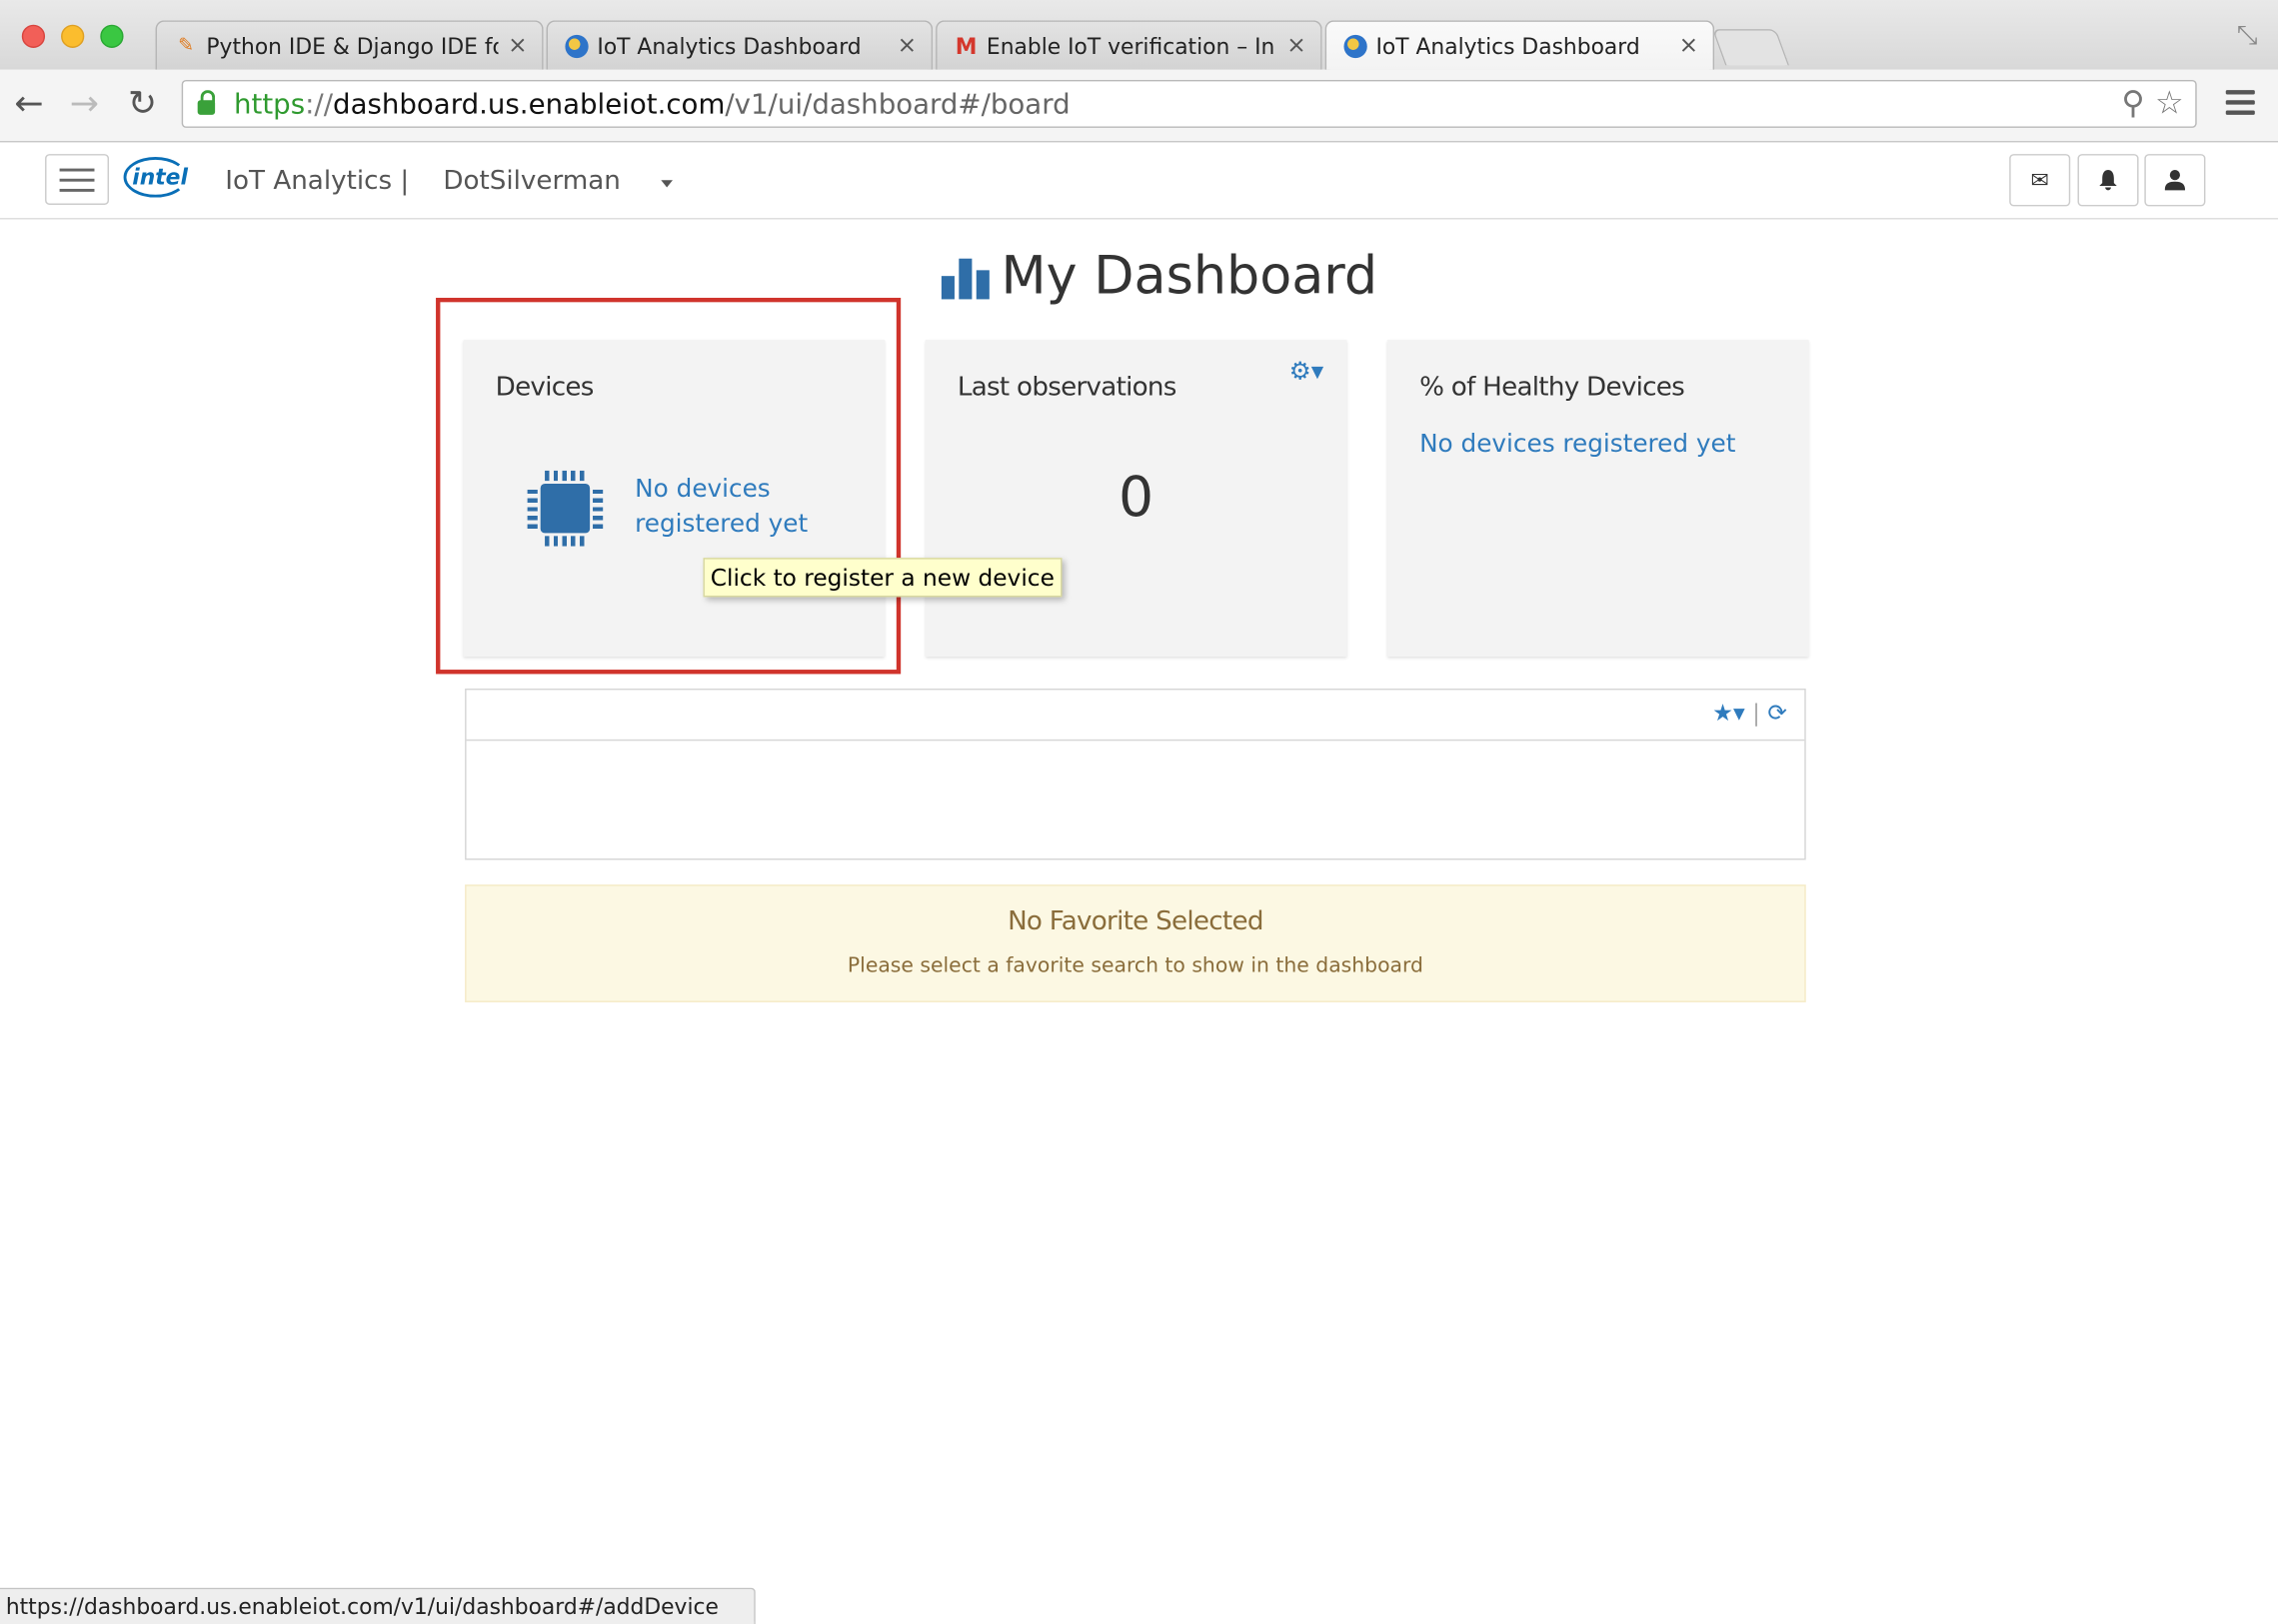 The width and height of the screenshot is (2278, 1624). I want to click on pycharm-icon: ✎, so click(186, 45).